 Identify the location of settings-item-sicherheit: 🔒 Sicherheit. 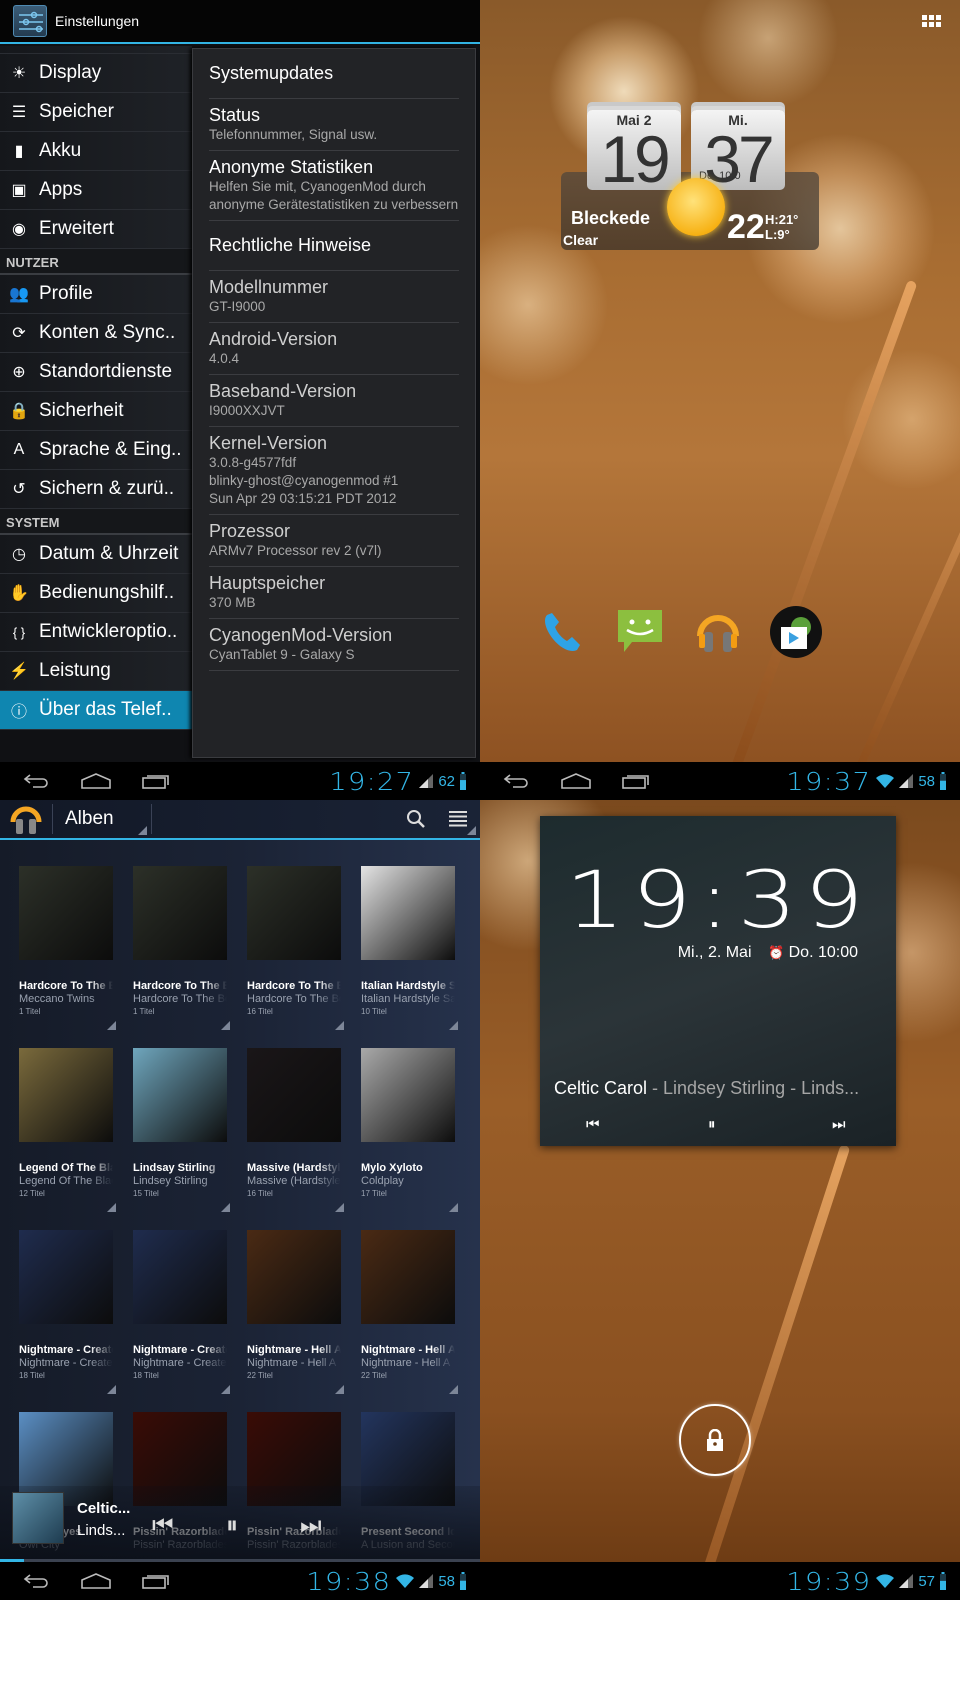
(96, 411).